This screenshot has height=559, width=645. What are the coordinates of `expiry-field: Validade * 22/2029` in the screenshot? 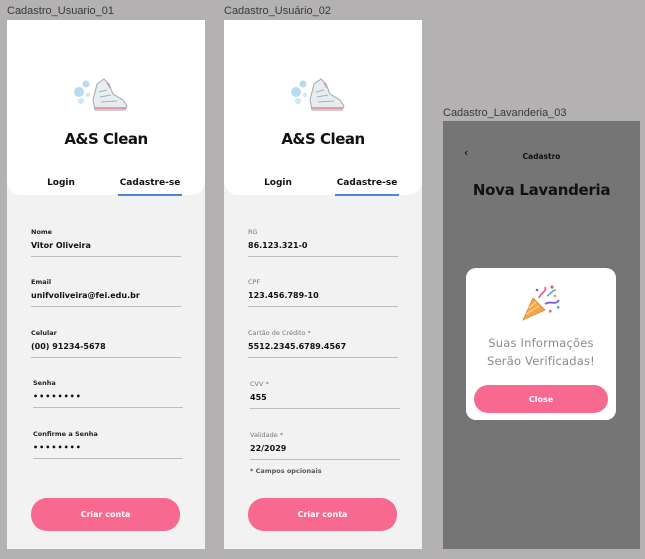 It's located at (325, 445).